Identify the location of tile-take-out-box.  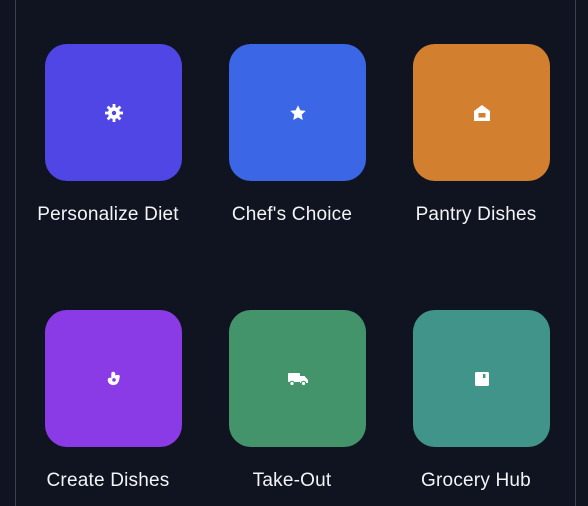
(297, 378).